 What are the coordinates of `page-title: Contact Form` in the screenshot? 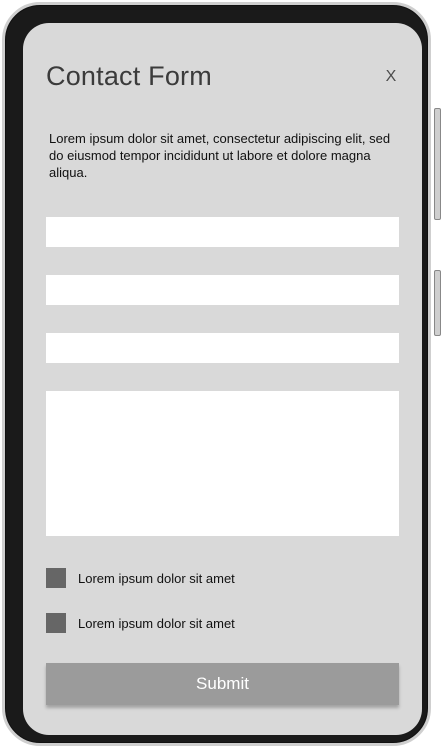 It's located at (129, 76).